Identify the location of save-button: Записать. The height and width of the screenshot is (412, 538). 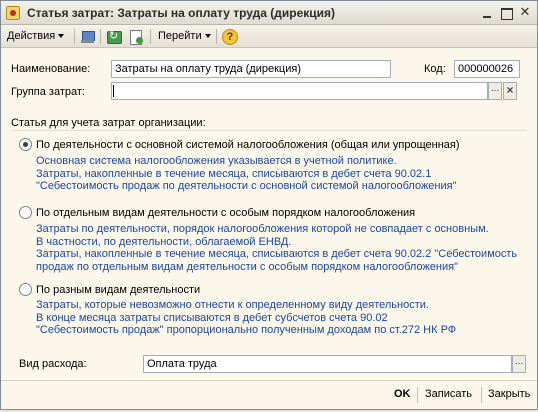
(448, 394).